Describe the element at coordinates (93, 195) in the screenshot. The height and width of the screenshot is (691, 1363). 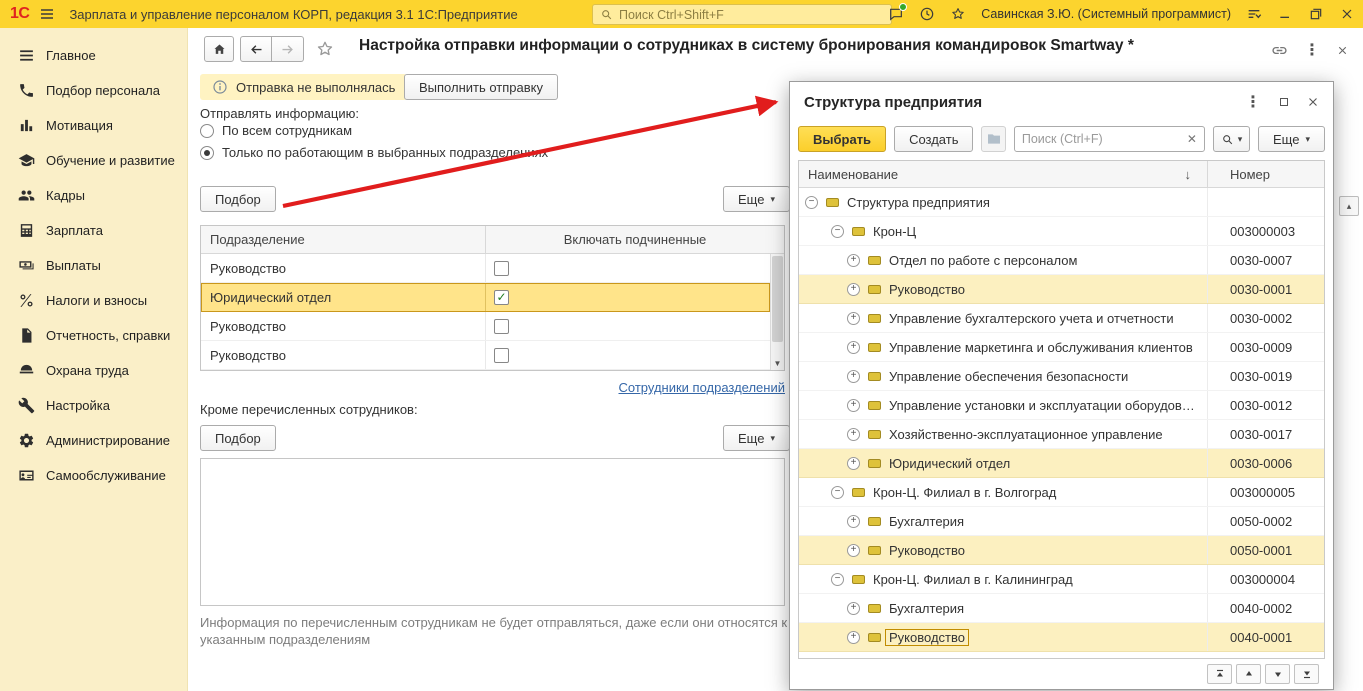
I see `sidebar-item-kadry: Кадры` at that location.